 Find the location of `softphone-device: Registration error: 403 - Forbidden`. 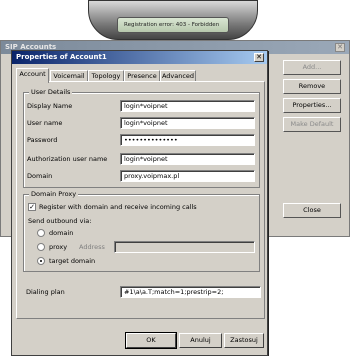

softphone-device: Registration error: 403 - Forbidden is located at coordinates (173, 20).